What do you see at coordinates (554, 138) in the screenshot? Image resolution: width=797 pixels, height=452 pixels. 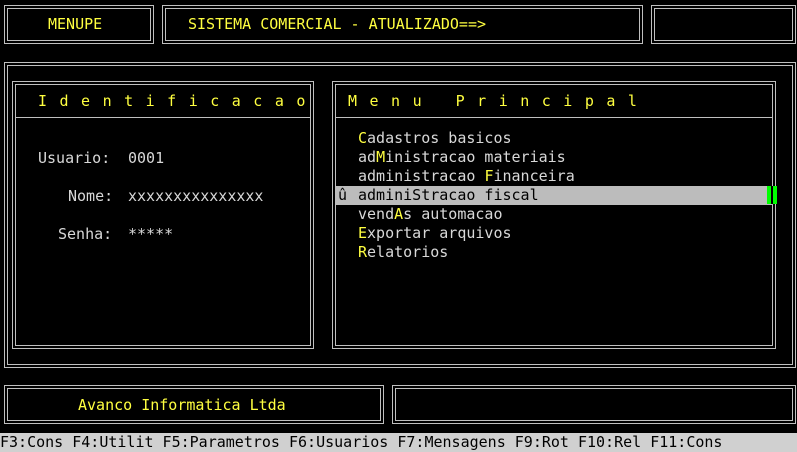 I see `menu-item-cadastros: Cadastros basicos` at bounding box center [554, 138].